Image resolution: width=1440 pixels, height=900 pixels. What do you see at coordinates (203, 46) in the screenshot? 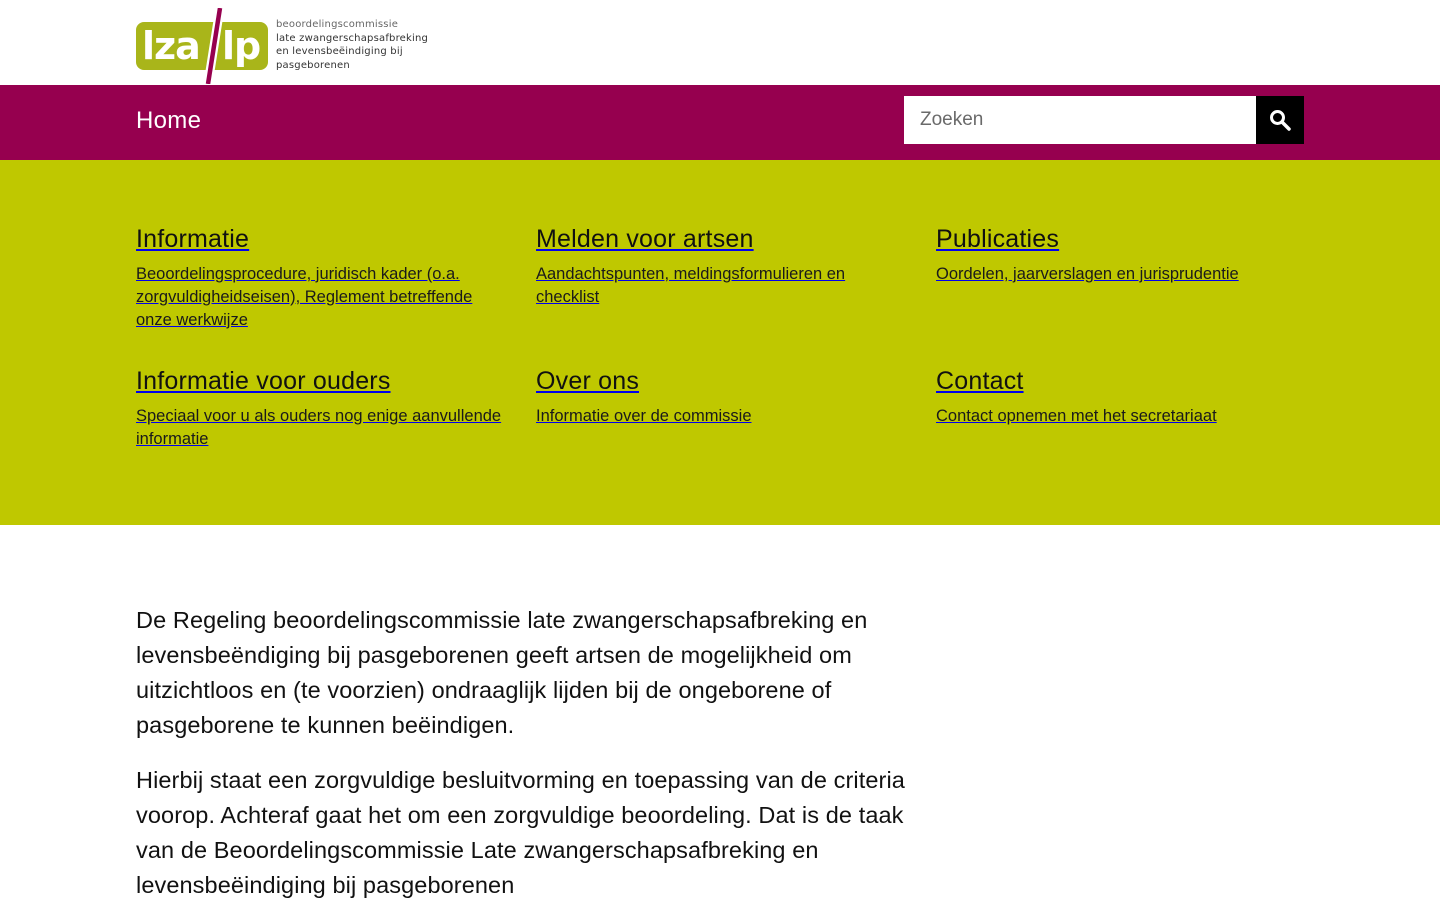
I see `logo-mark: lza lp` at bounding box center [203, 46].